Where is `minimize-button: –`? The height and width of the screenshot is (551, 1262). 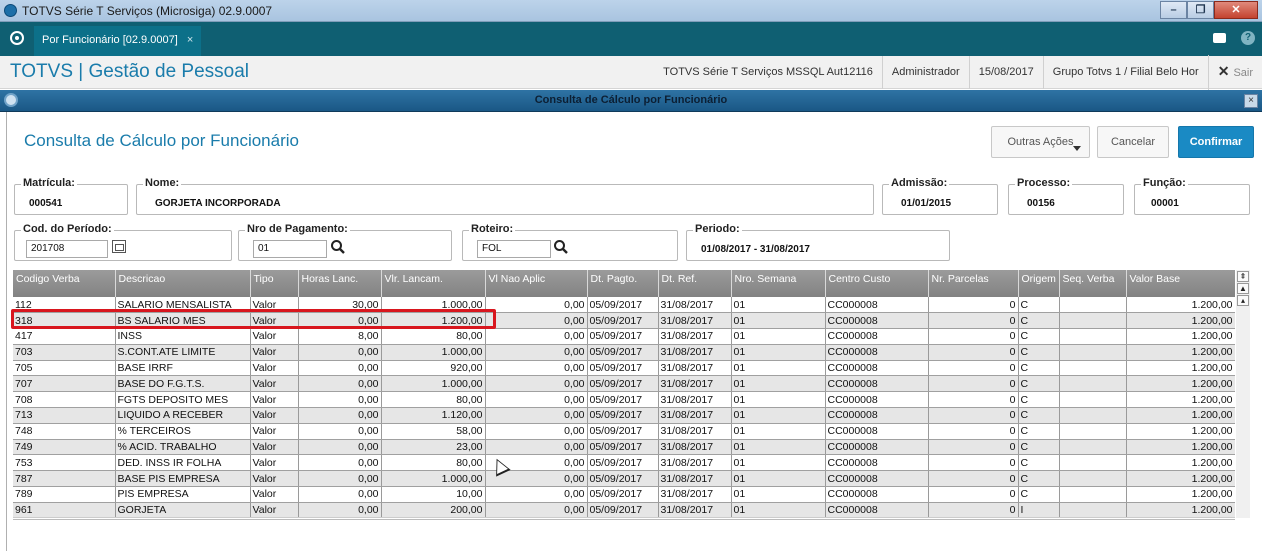
minimize-button: – is located at coordinates (1173, 10).